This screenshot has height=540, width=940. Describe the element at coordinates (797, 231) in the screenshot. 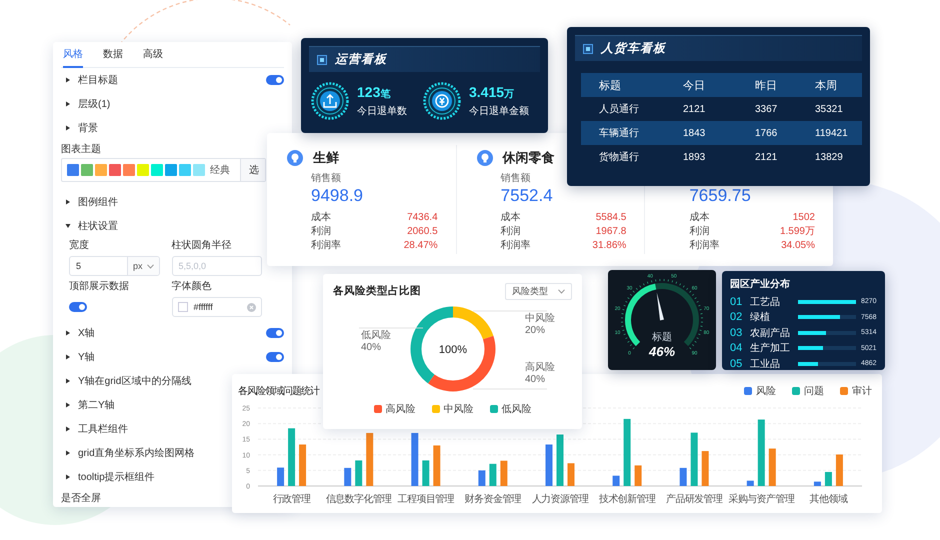

I see `metric-value: 1.599万` at that location.